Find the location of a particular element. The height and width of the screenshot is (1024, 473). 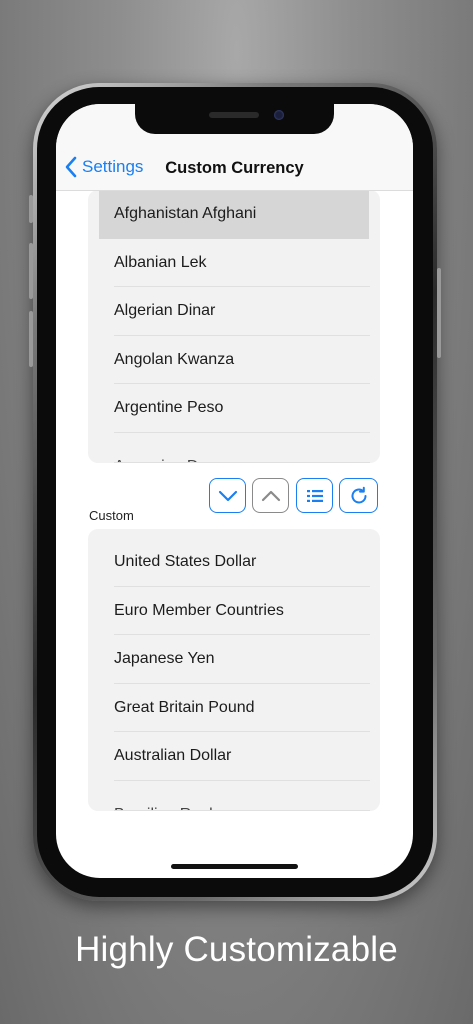

list-icon is located at coordinates (314, 495).